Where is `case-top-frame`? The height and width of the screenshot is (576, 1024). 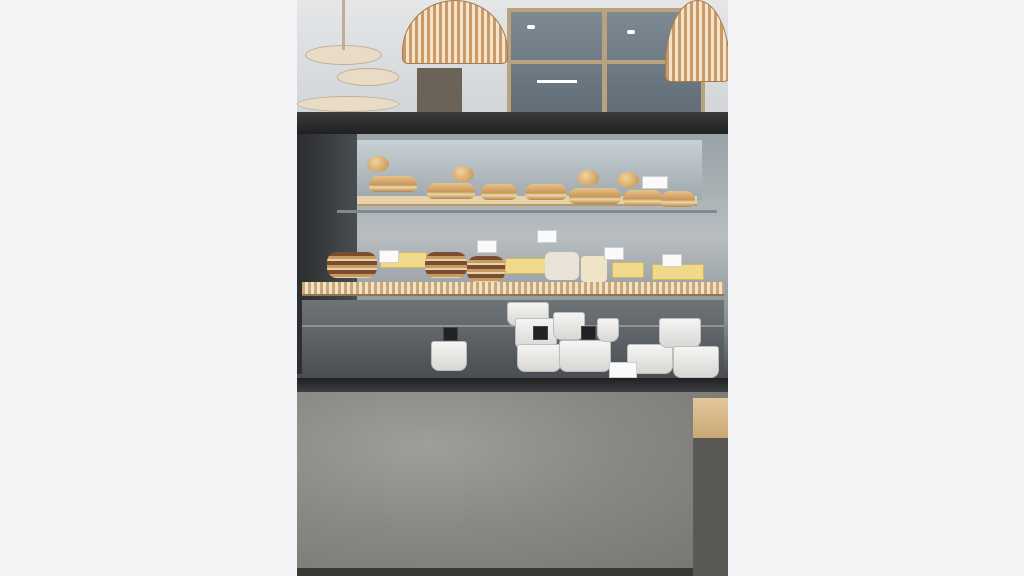 case-top-frame is located at coordinates (512, 123).